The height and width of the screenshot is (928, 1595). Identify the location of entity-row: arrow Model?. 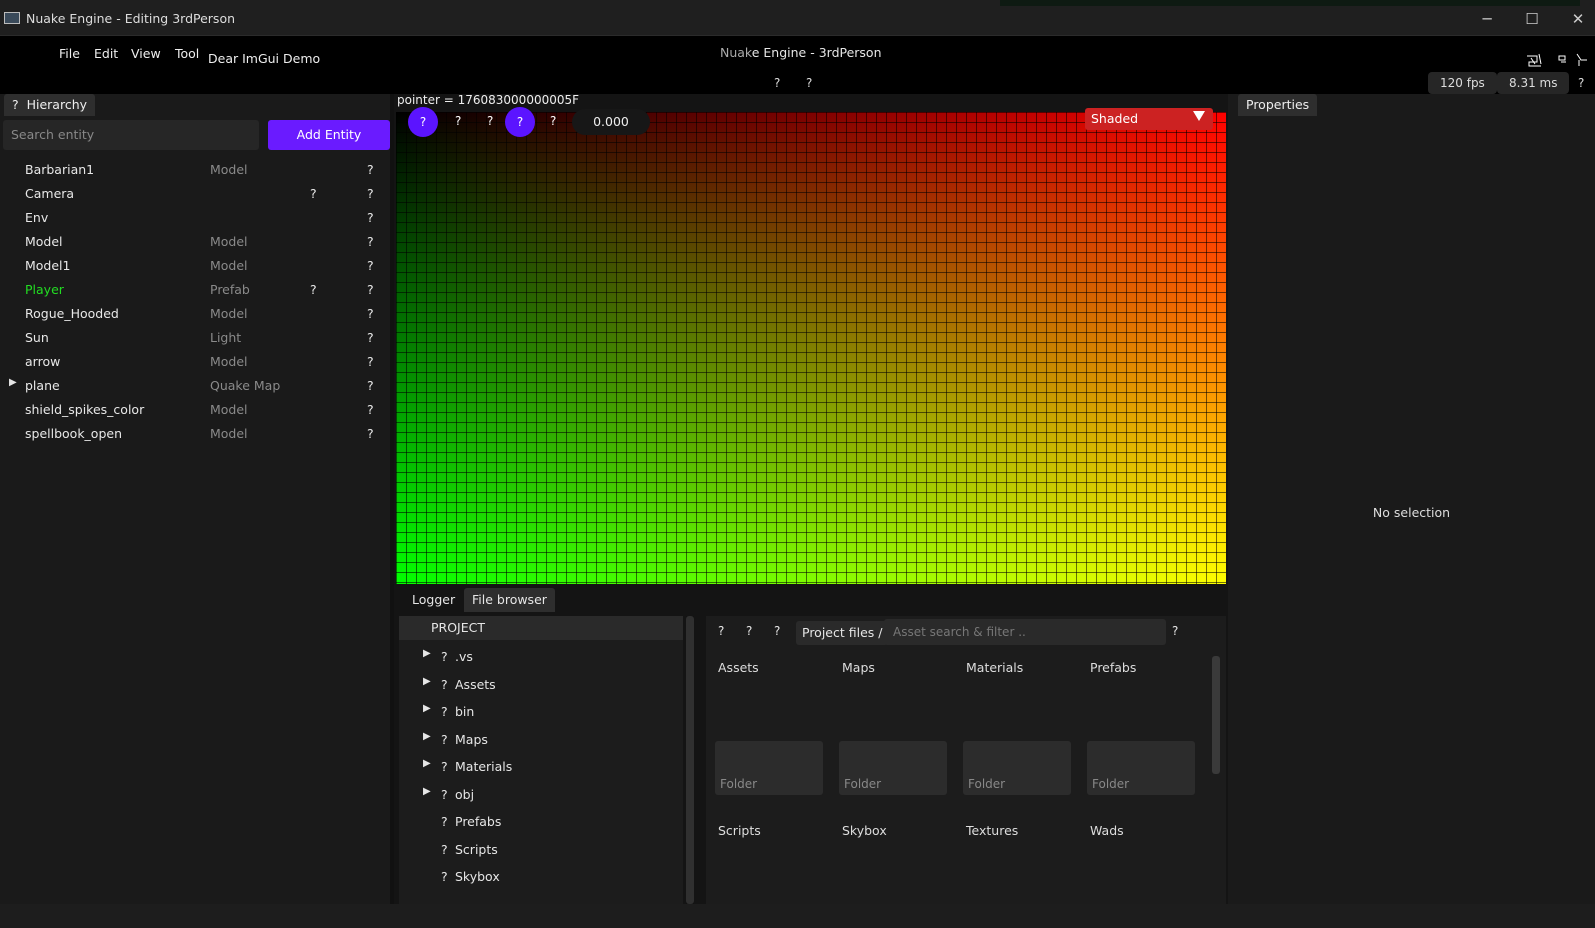
(195, 362).